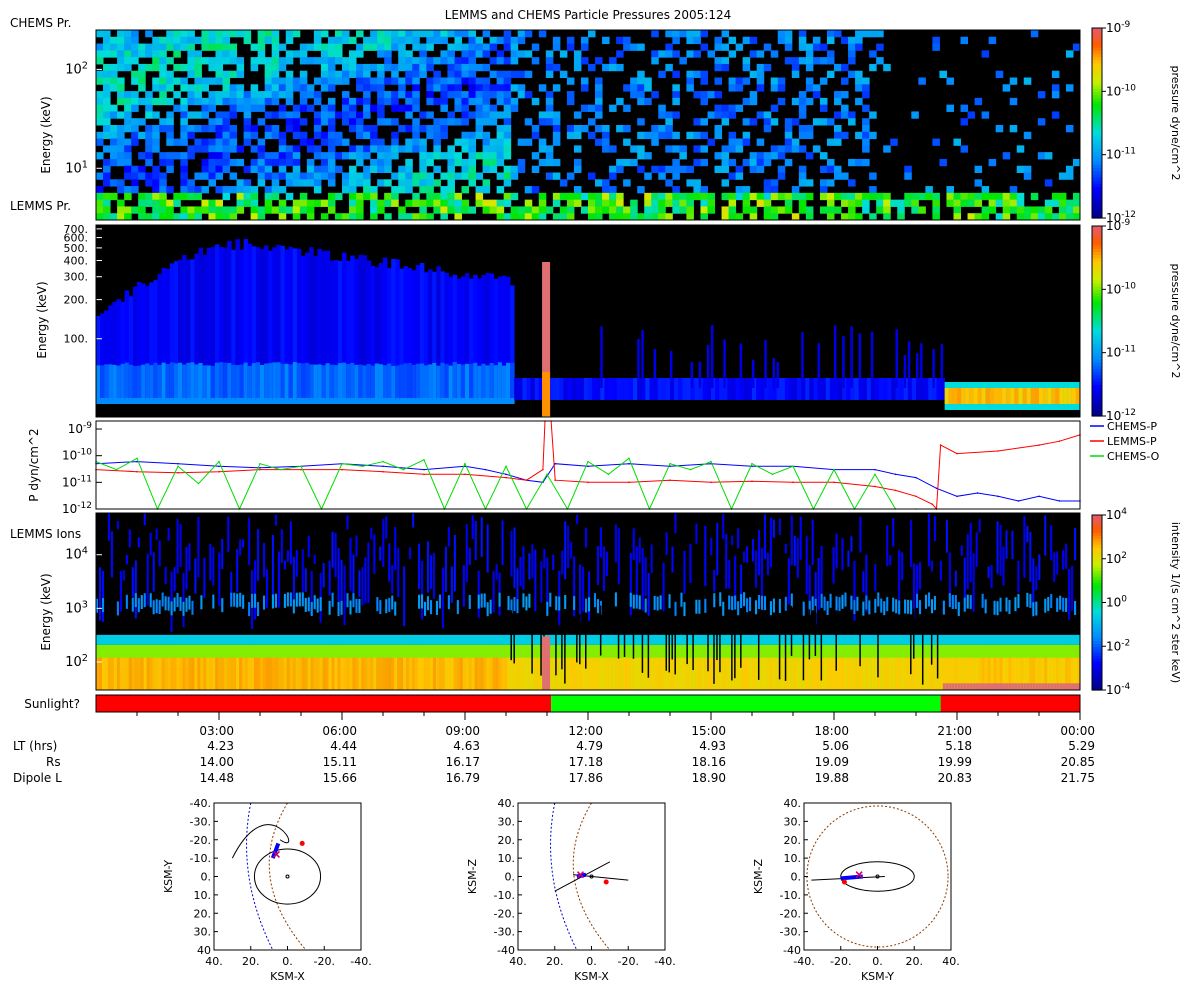 The image size is (1200, 1000). What do you see at coordinates (1121, 288) in the screenshot?
I see `colorbar-tick-label: 10-10` at bounding box center [1121, 288].